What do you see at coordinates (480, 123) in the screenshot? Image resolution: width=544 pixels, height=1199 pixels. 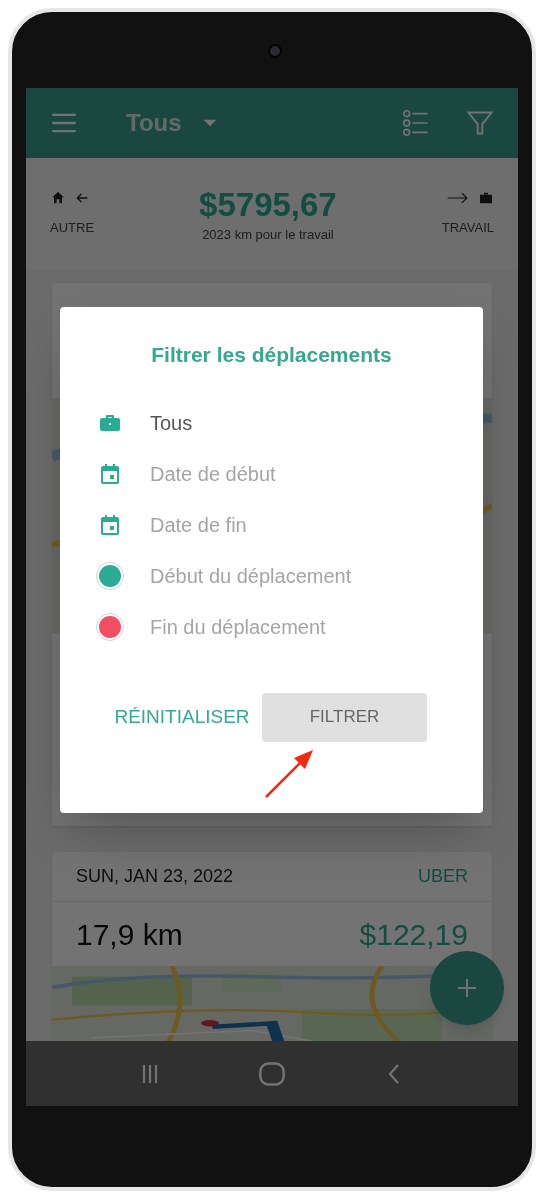 I see `filter-icon` at bounding box center [480, 123].